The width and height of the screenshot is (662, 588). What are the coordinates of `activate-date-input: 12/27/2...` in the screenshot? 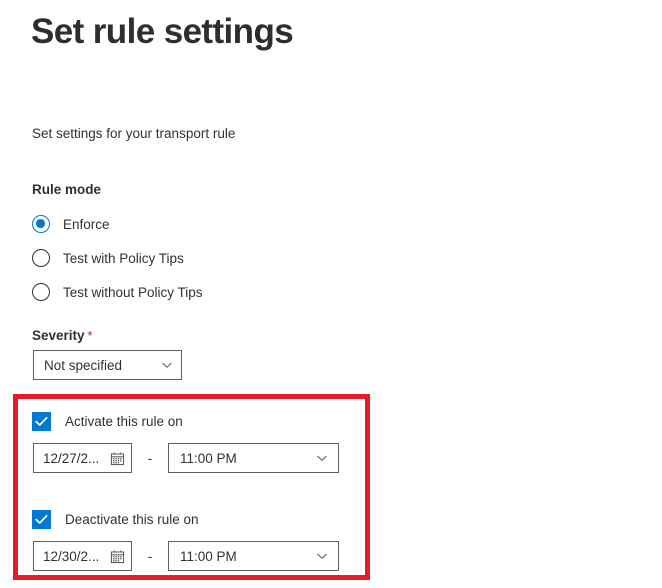 It's located at (82, 458).